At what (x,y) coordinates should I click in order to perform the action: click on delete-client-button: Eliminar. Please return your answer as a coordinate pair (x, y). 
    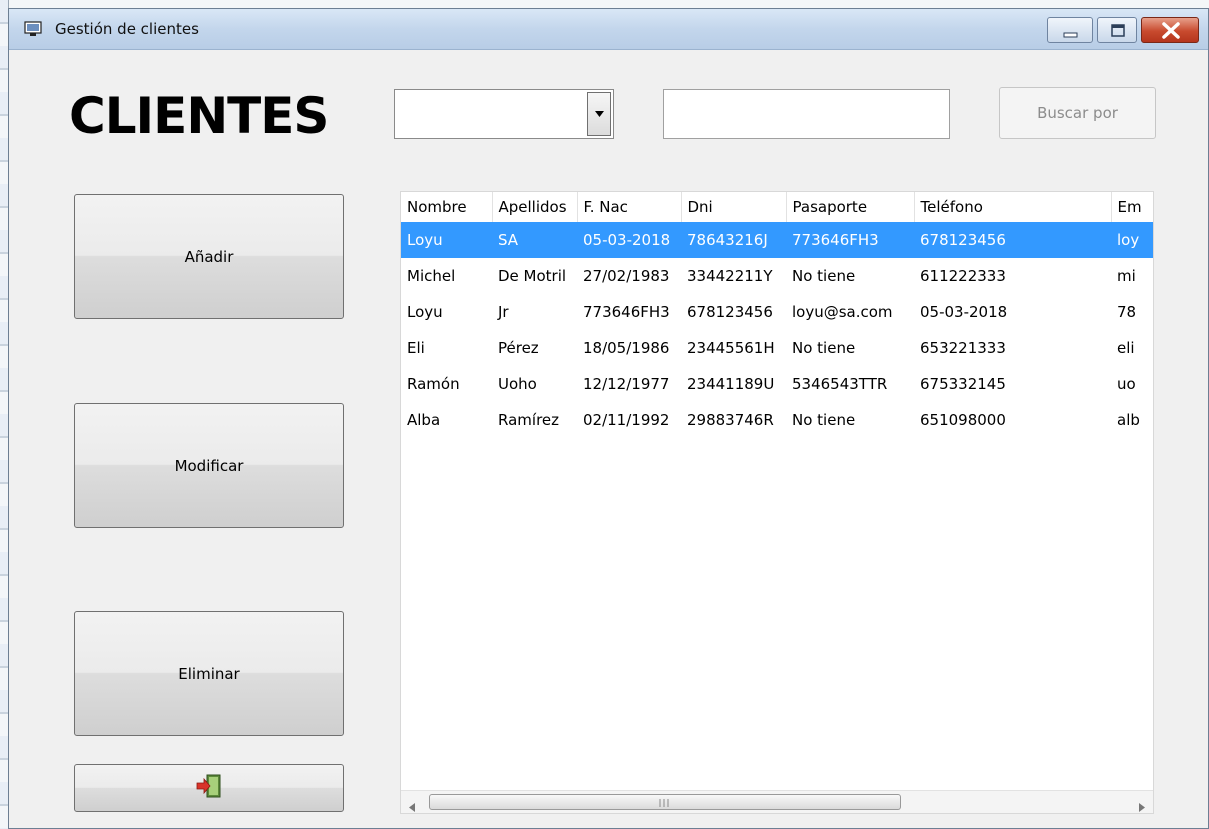
    Looking at the image, I should click on (209, 673).